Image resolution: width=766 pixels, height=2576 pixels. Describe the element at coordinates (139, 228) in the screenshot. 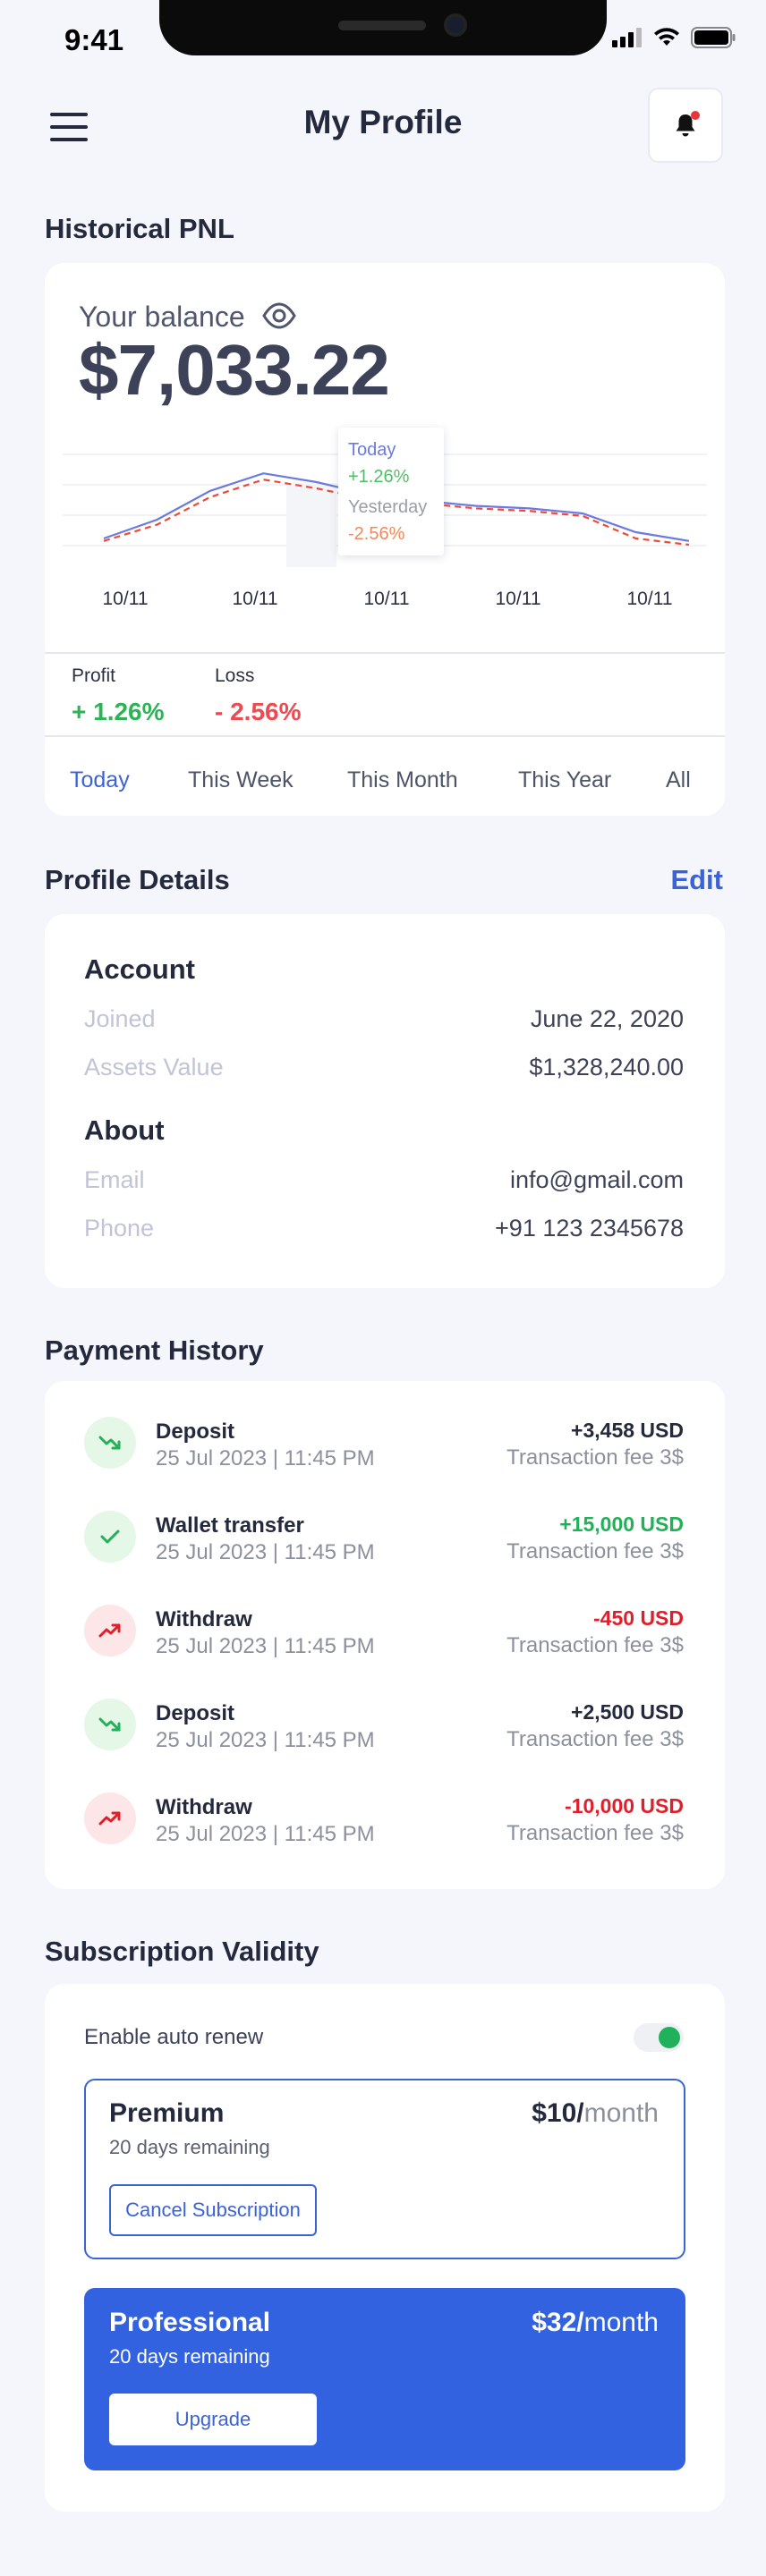

I see `pnl-section-title: Historical PNL` at that location.